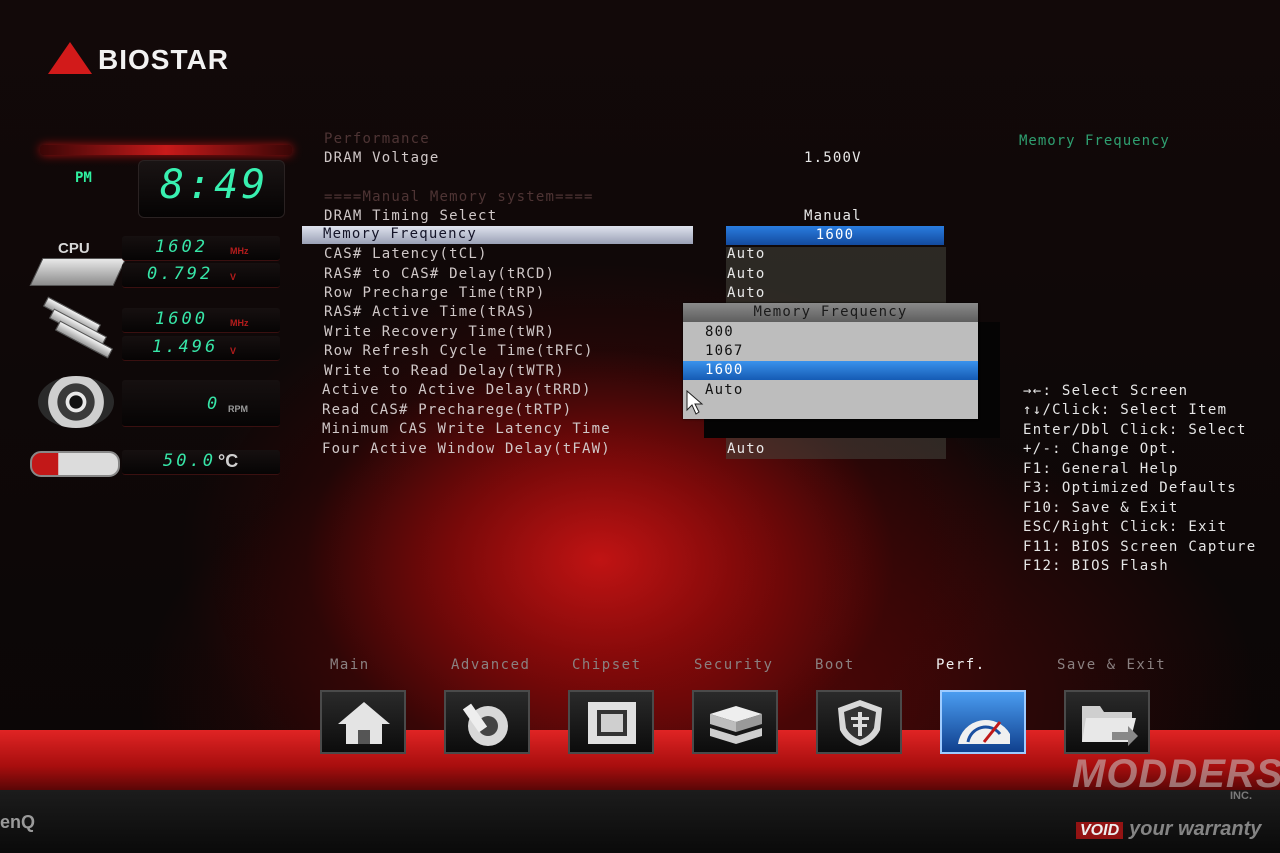 The width and height of the screenshot is (1280, 853). I want to click on joystick-icon, so click(485, 724).